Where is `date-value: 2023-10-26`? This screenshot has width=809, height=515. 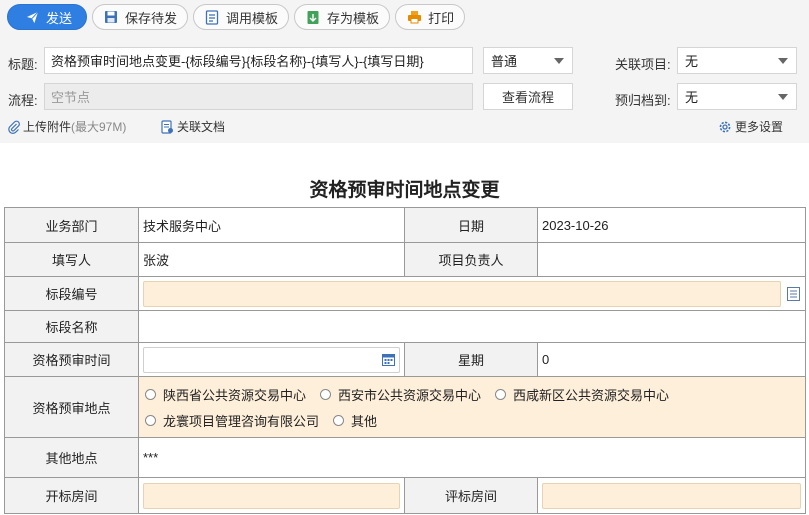 date-value: 2023-10-26 is located at coordinates (671, 225).